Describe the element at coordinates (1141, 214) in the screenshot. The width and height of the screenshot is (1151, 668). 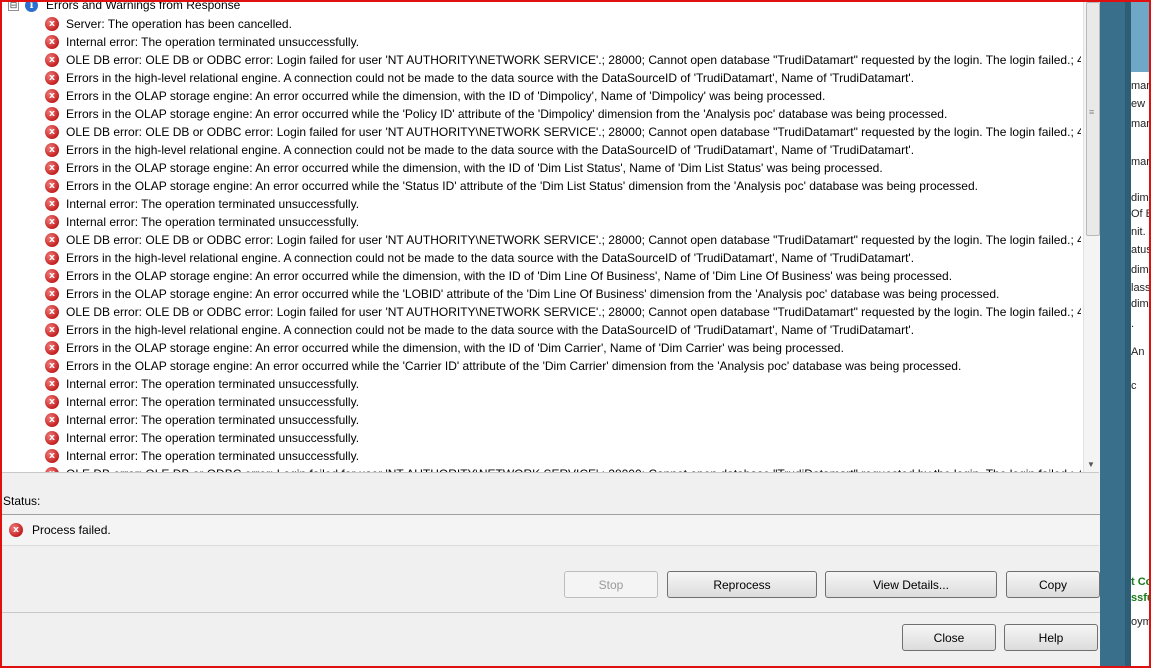
I see `background-window-text: Of B` at that location.